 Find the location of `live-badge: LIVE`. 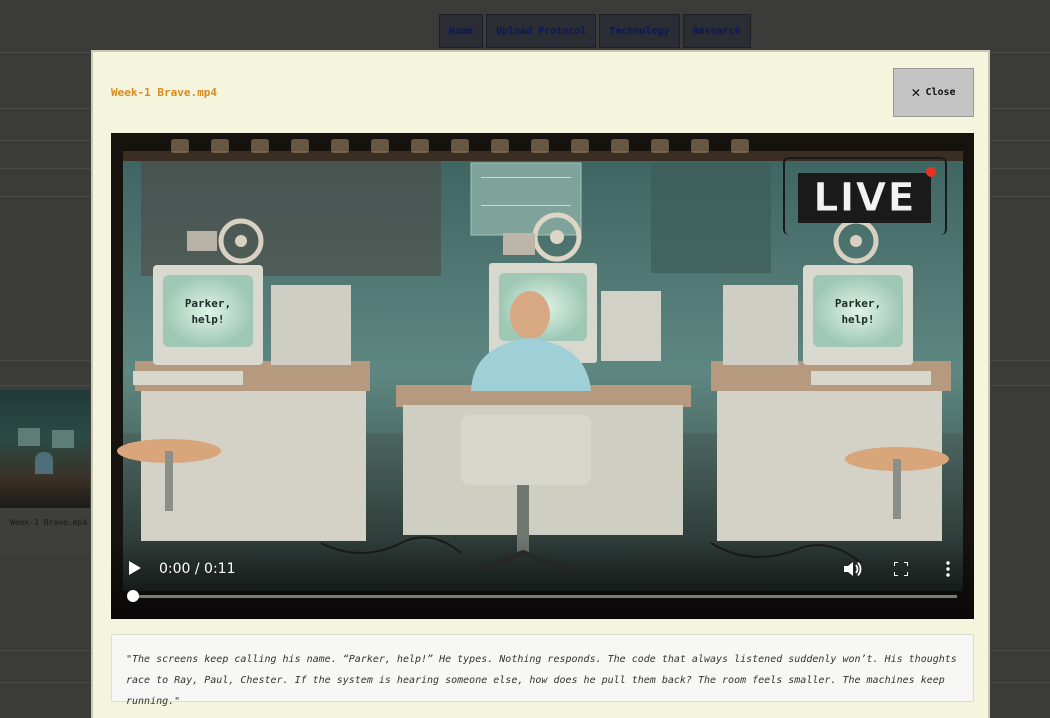

live-badge: LIVE is located at coordinates (864, 198).